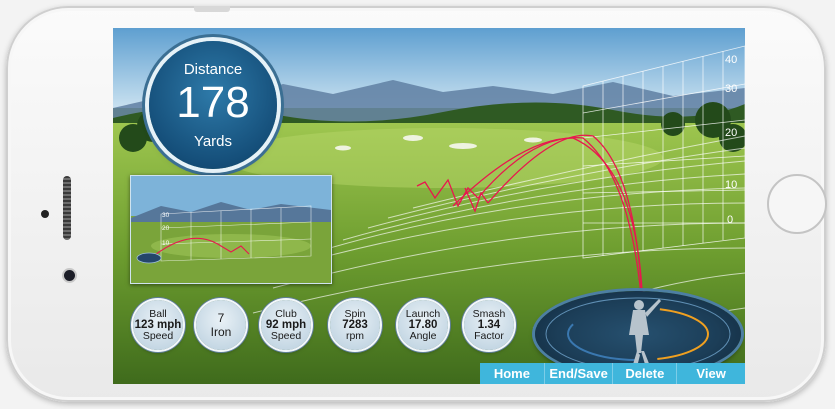  I want to click on inset-scene: 30 20 10, so click(231, 229).